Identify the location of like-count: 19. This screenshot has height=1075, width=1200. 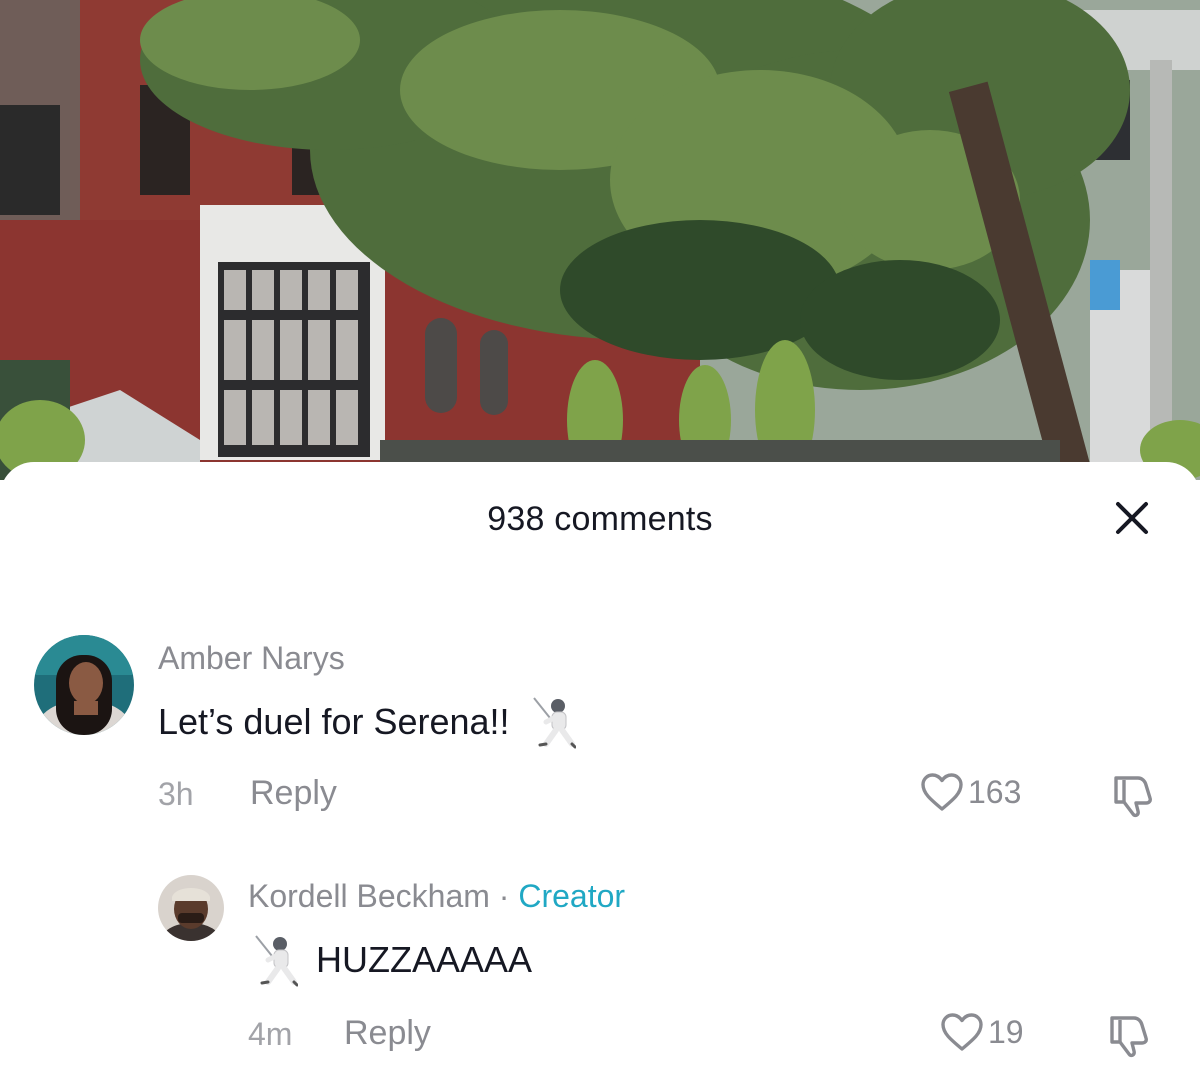
(1006, 1031).